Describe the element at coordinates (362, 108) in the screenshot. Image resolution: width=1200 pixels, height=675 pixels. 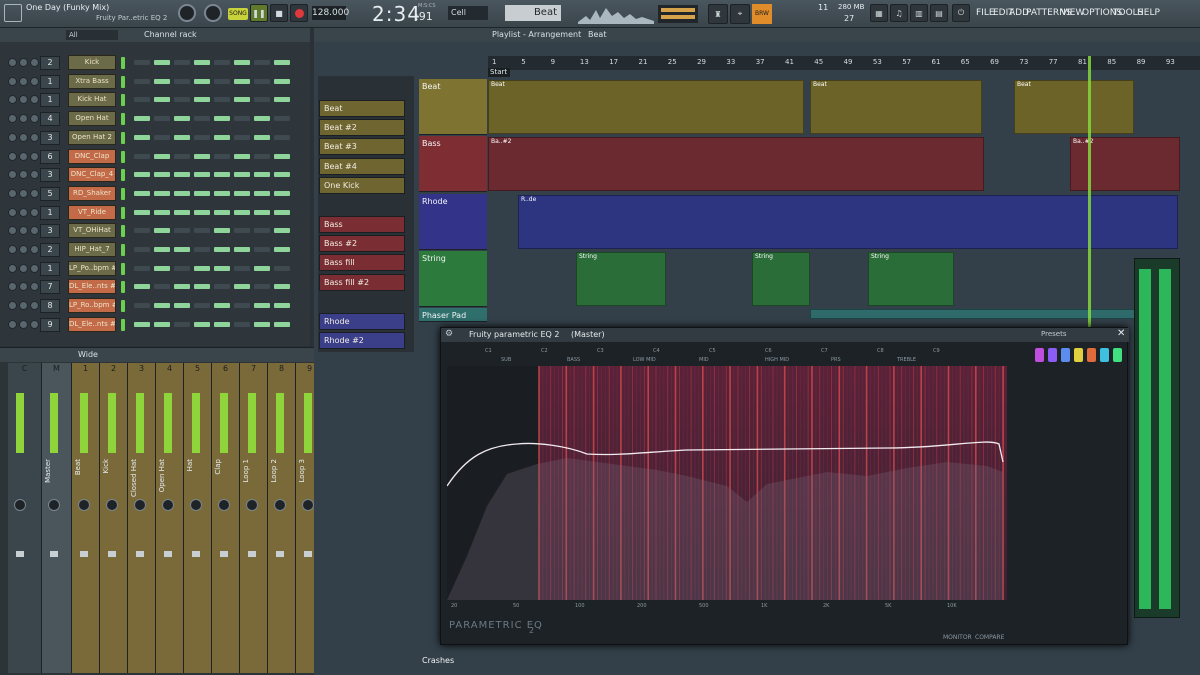
I see `pattern-item: Beat` at that location.